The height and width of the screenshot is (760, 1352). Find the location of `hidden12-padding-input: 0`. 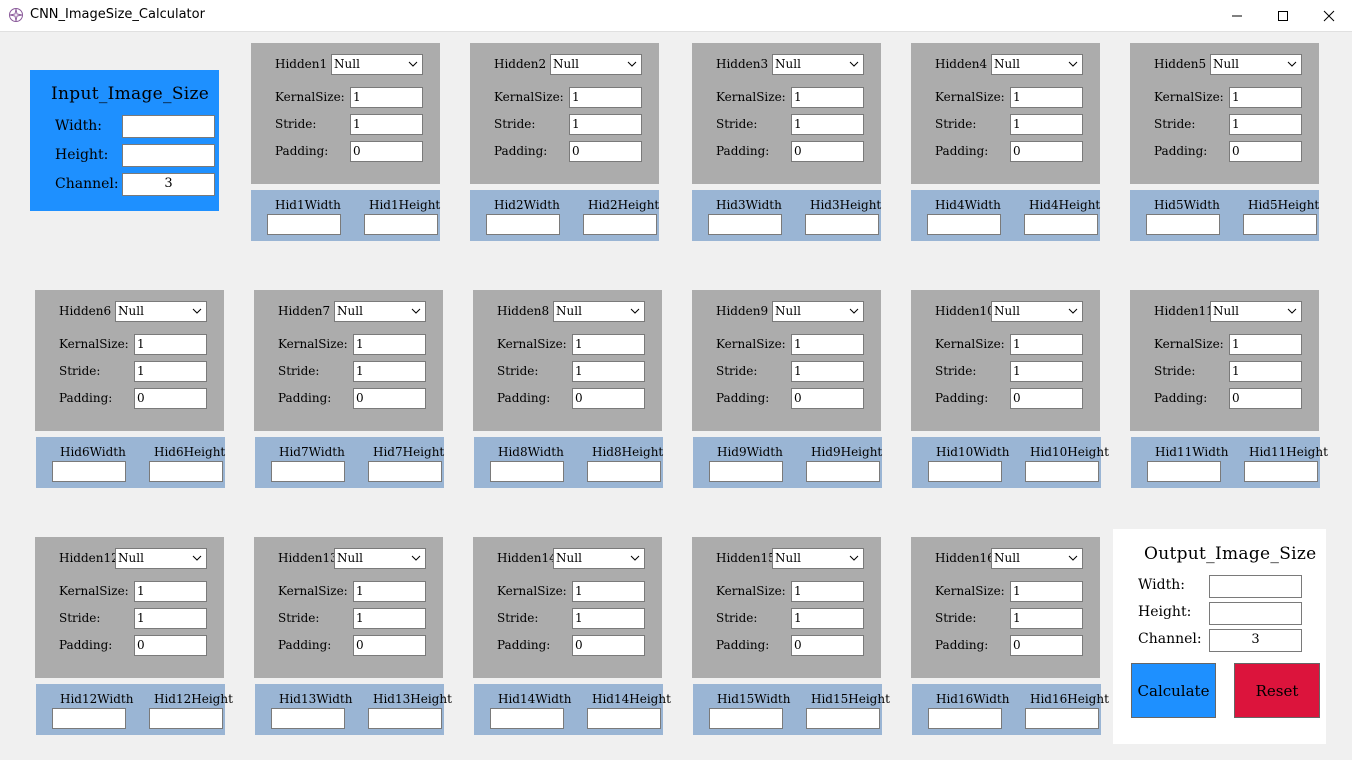

hidden12-padding-input: 0 is located at coordinates (170, 645).